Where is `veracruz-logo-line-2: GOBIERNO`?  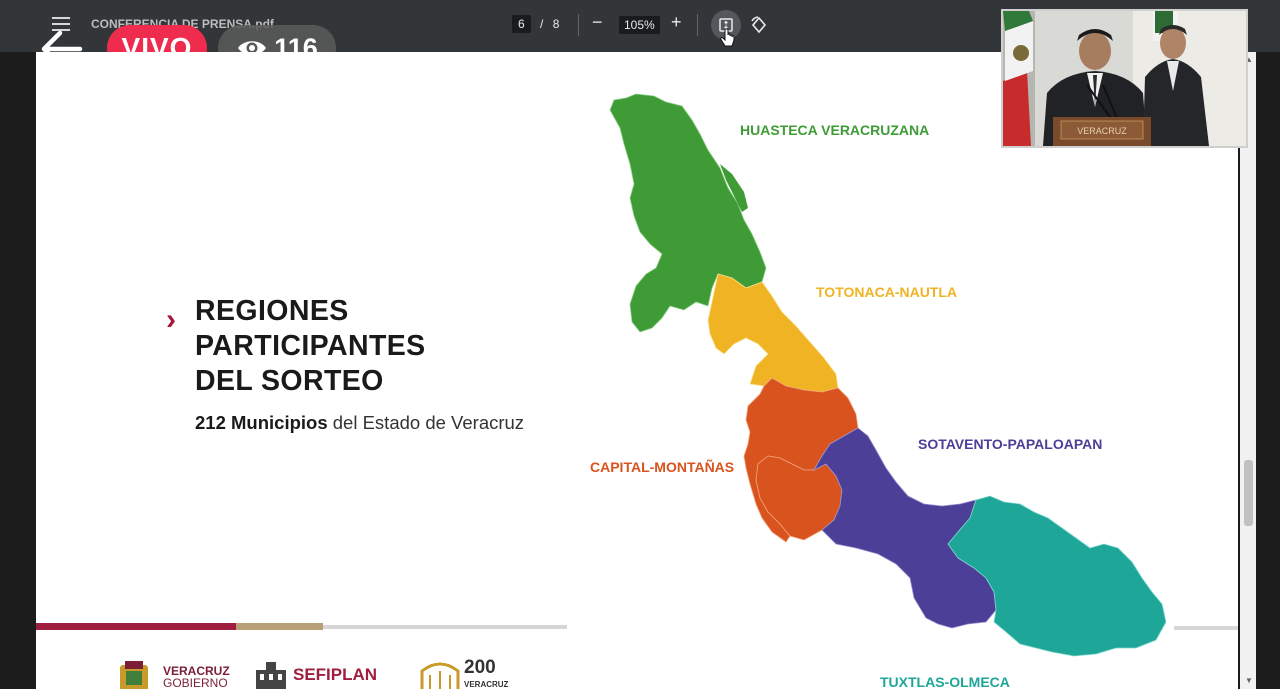
veracruz-logo-line-2: GOBIERNO is located at coordinates (195, 682).